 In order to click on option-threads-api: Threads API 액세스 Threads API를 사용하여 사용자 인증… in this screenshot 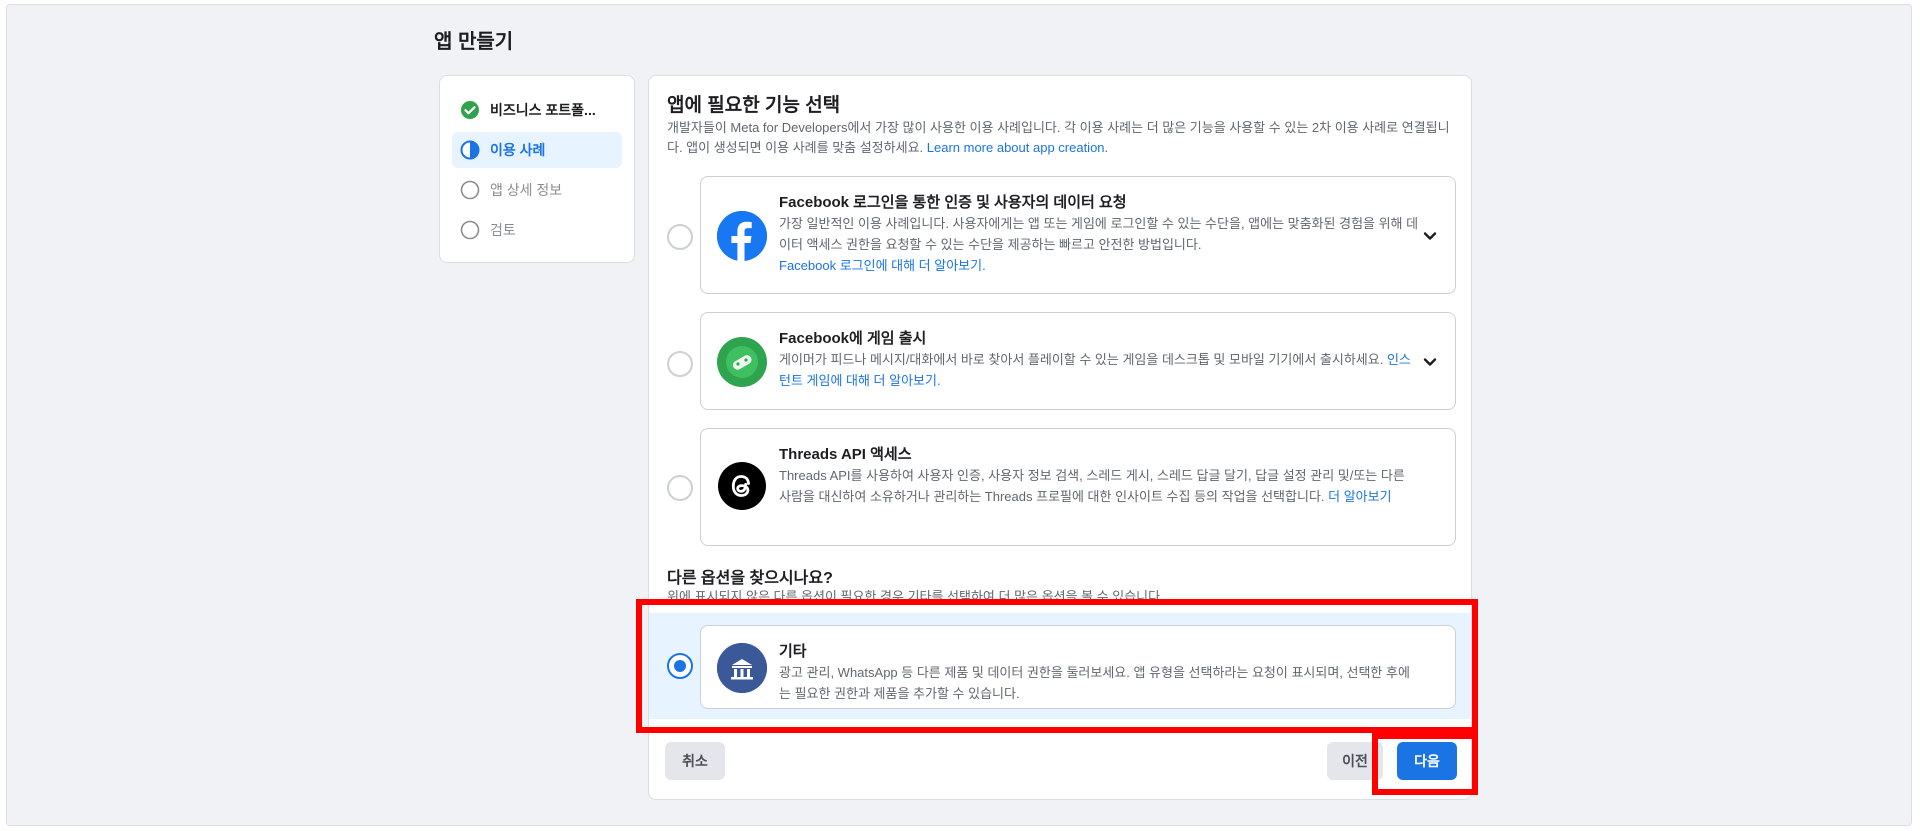, I will do `click(1078, 487)`.